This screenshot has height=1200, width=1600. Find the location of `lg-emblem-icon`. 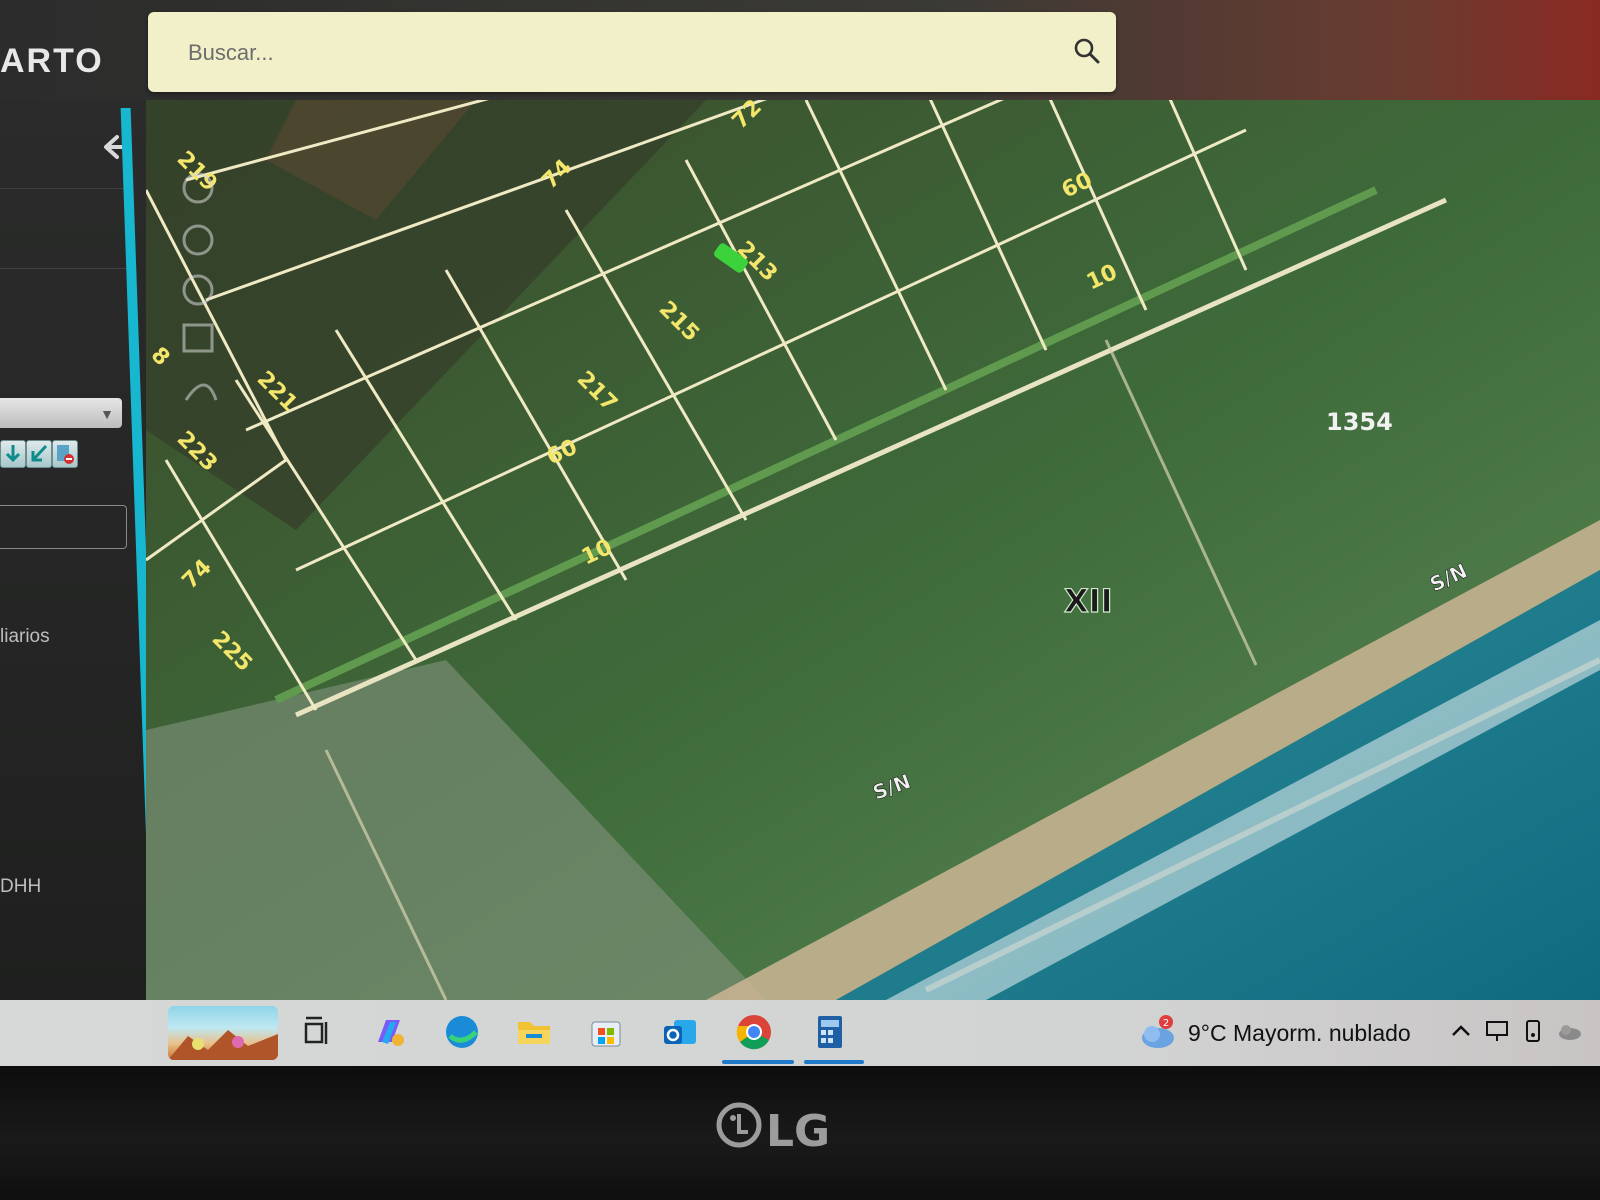

lg-emblem-icon is located at coordinates (739, 1125).